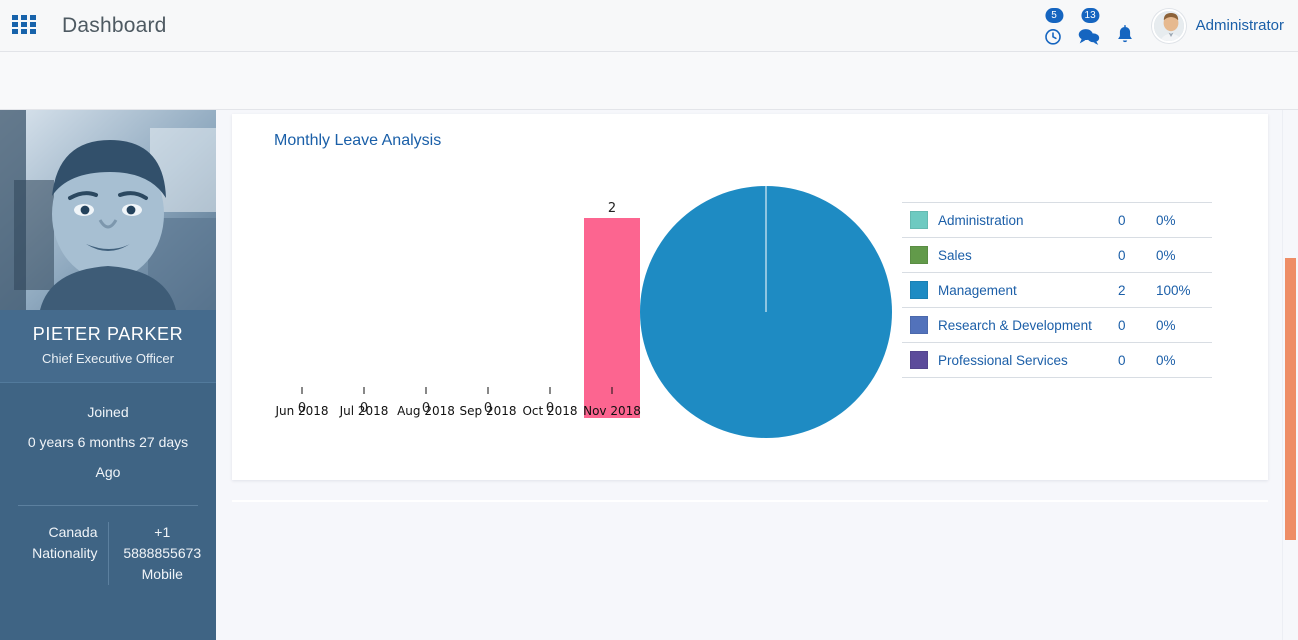  I want to click on top-header-bar: Dashboard 5 13 Administrator, so click(649, 26).